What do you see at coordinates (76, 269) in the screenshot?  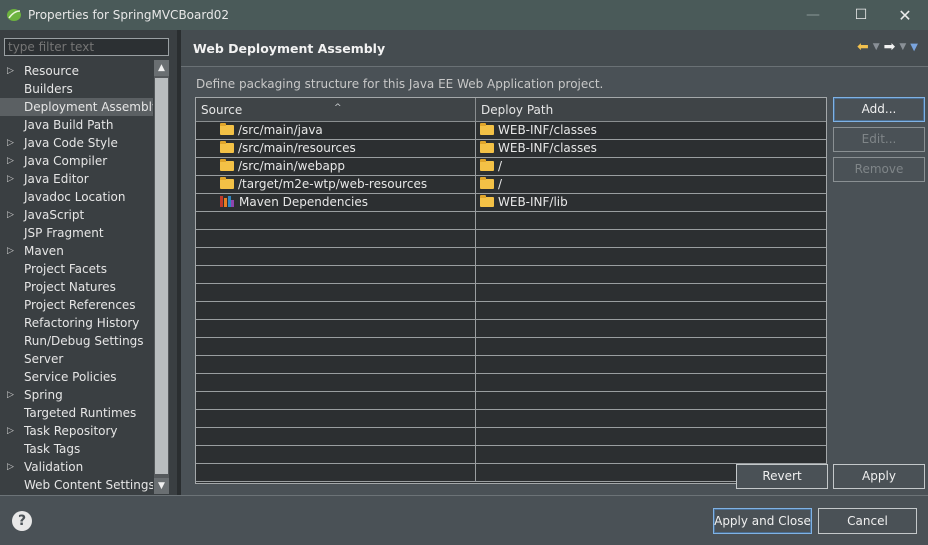 I see `tree-item: Project Facets` at bounding box center [76, 269].